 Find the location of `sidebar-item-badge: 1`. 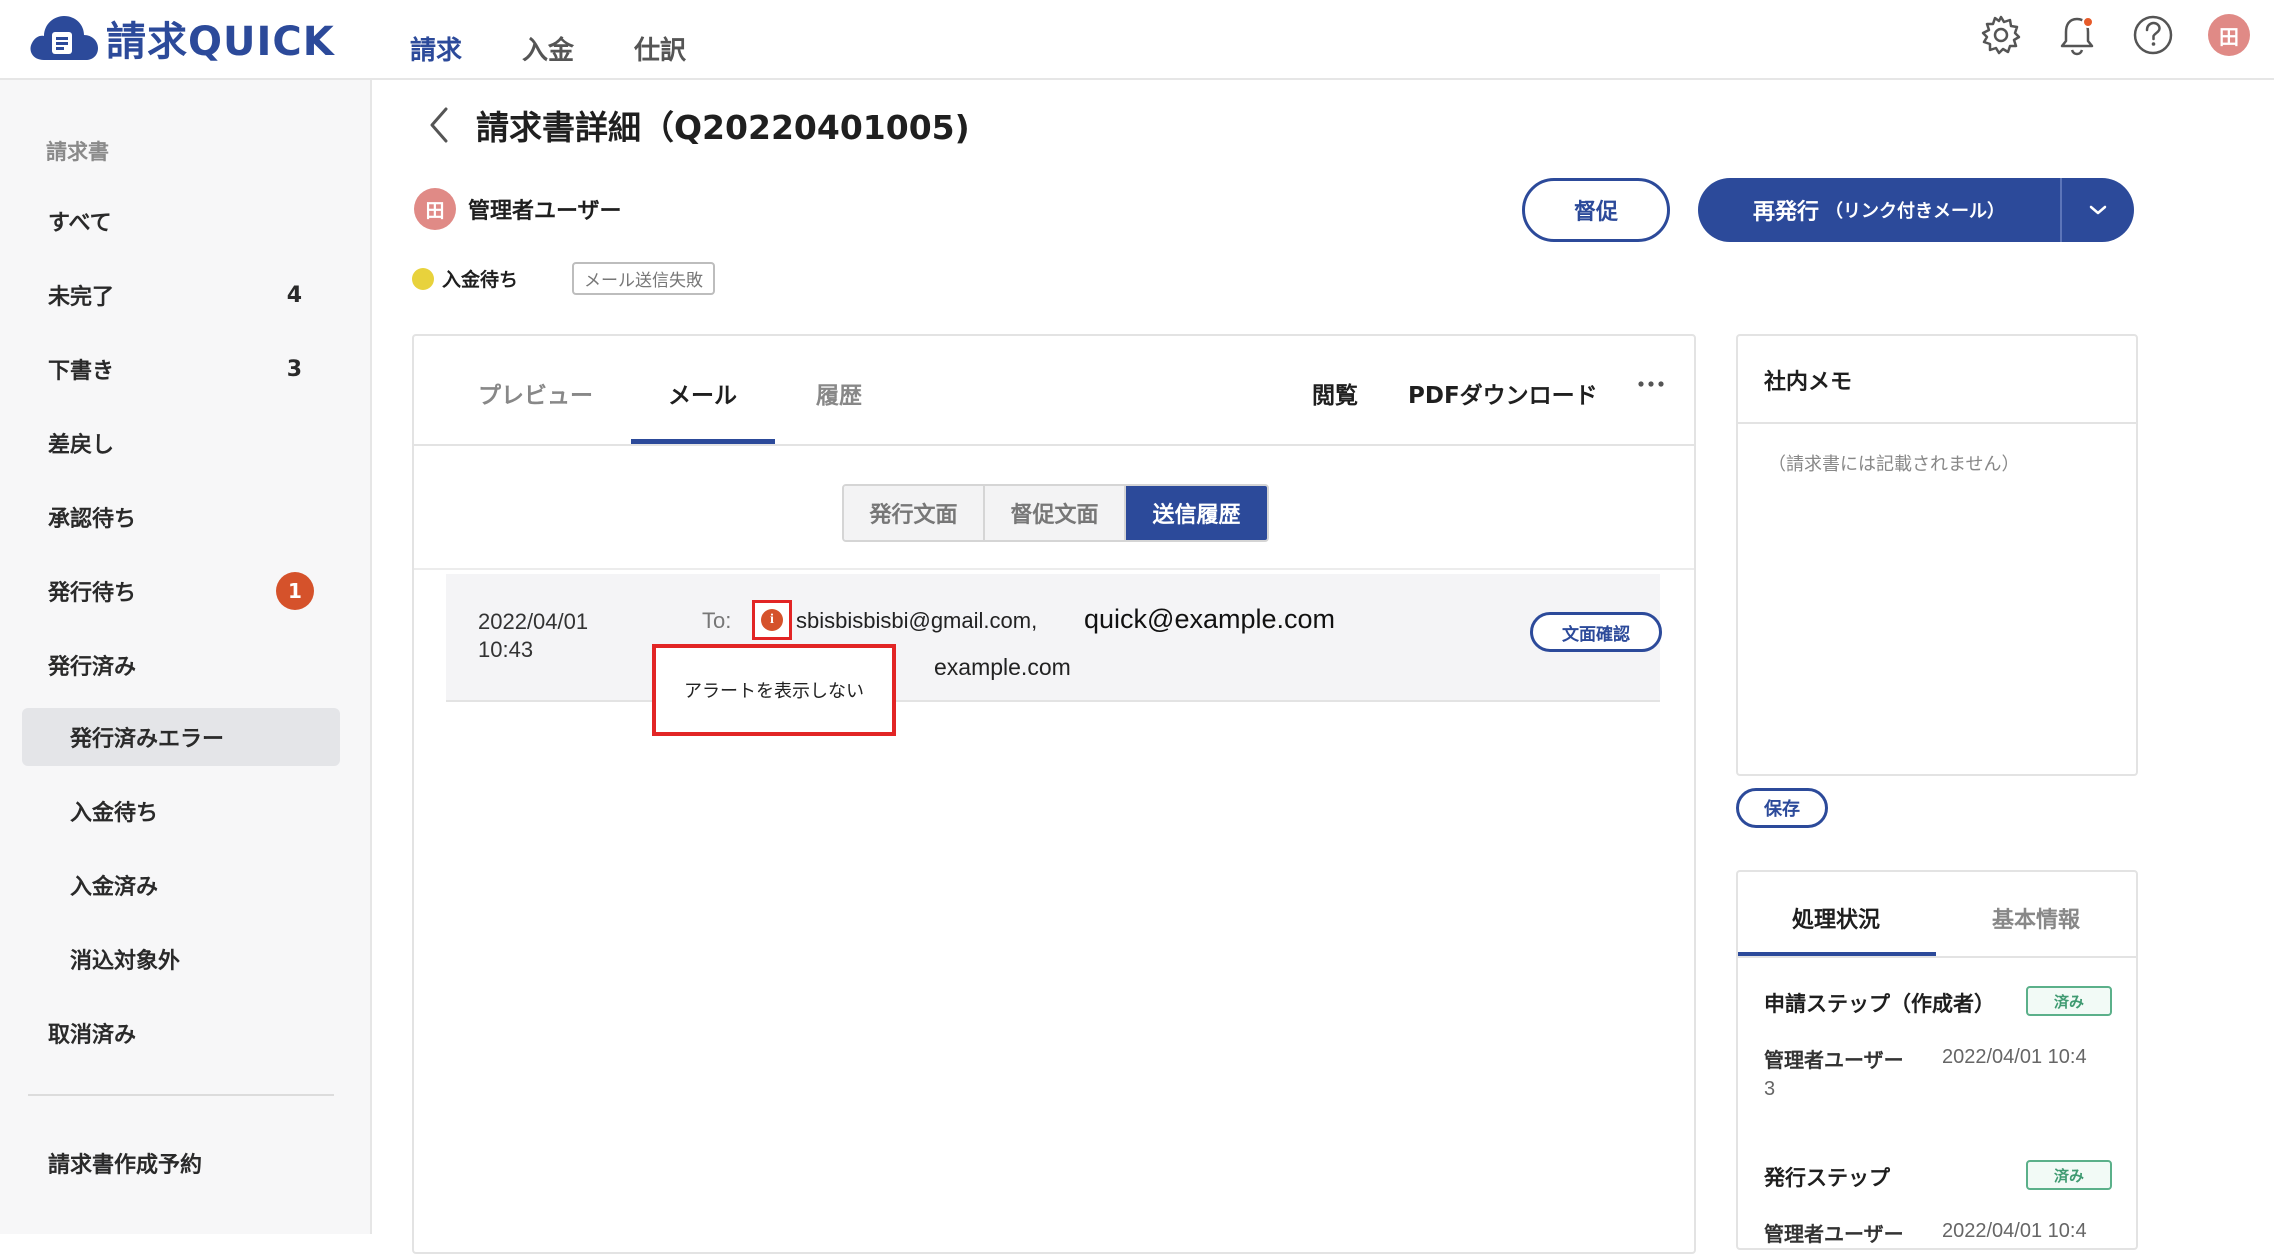

sidebar-item-badge: 1 is located at coordinates (295, 591).